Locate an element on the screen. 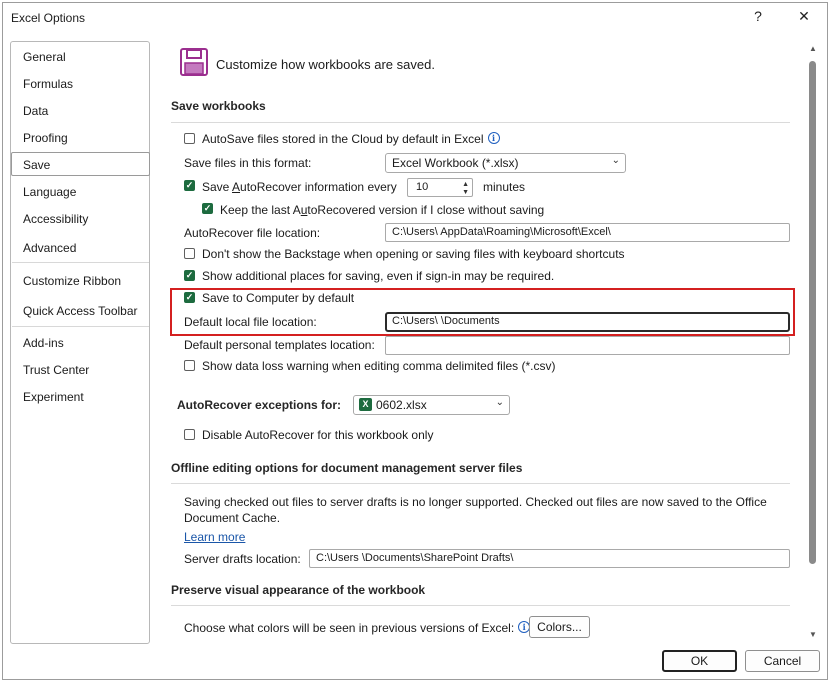 This screenshot has height=683, width=832. nav-item-quick-access-toolbar: Quick Access Toolbar is located at coordinates (80, 311).